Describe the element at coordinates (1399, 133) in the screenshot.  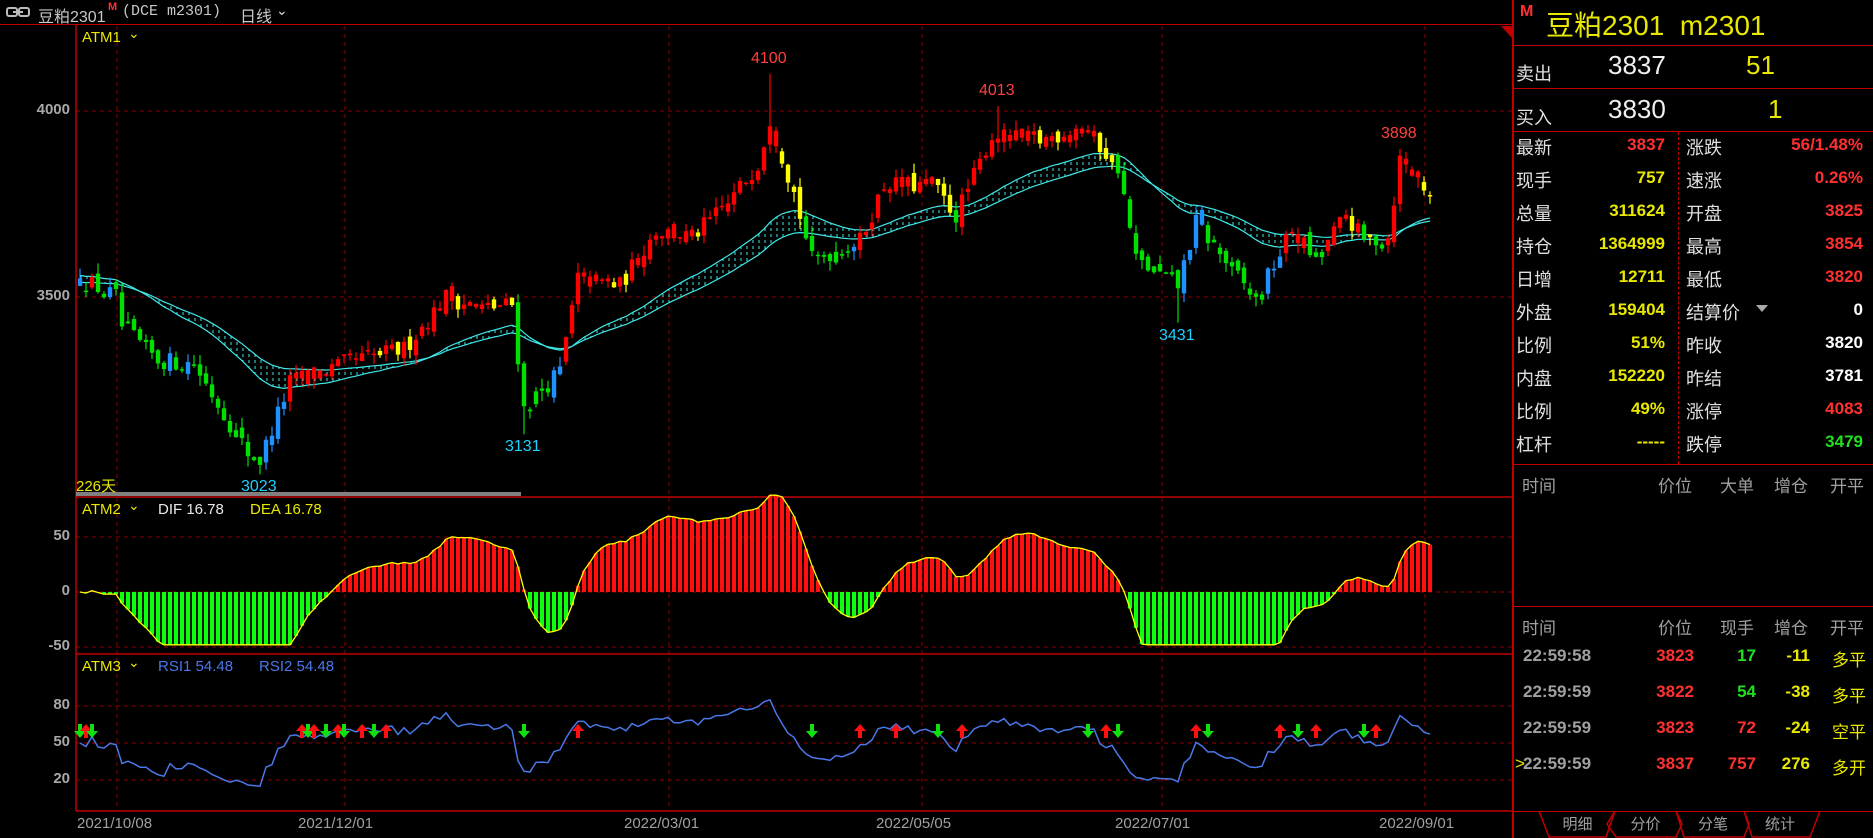
I see `extreme-price-label: 3898` at that location.